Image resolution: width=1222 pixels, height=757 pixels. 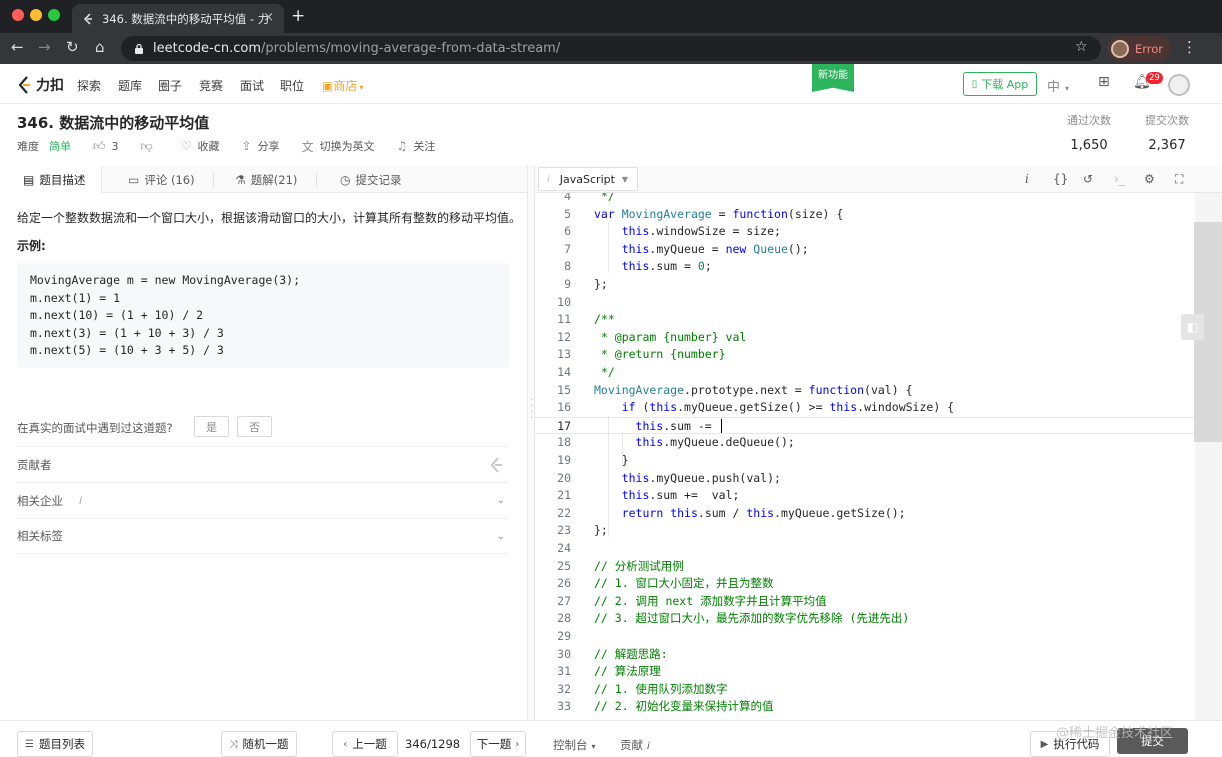 What do you see at coordinates (370, 179) in the screenshot?
I see `tab-submissions: ◷ 提交记录` at bounding box center [370, 179].